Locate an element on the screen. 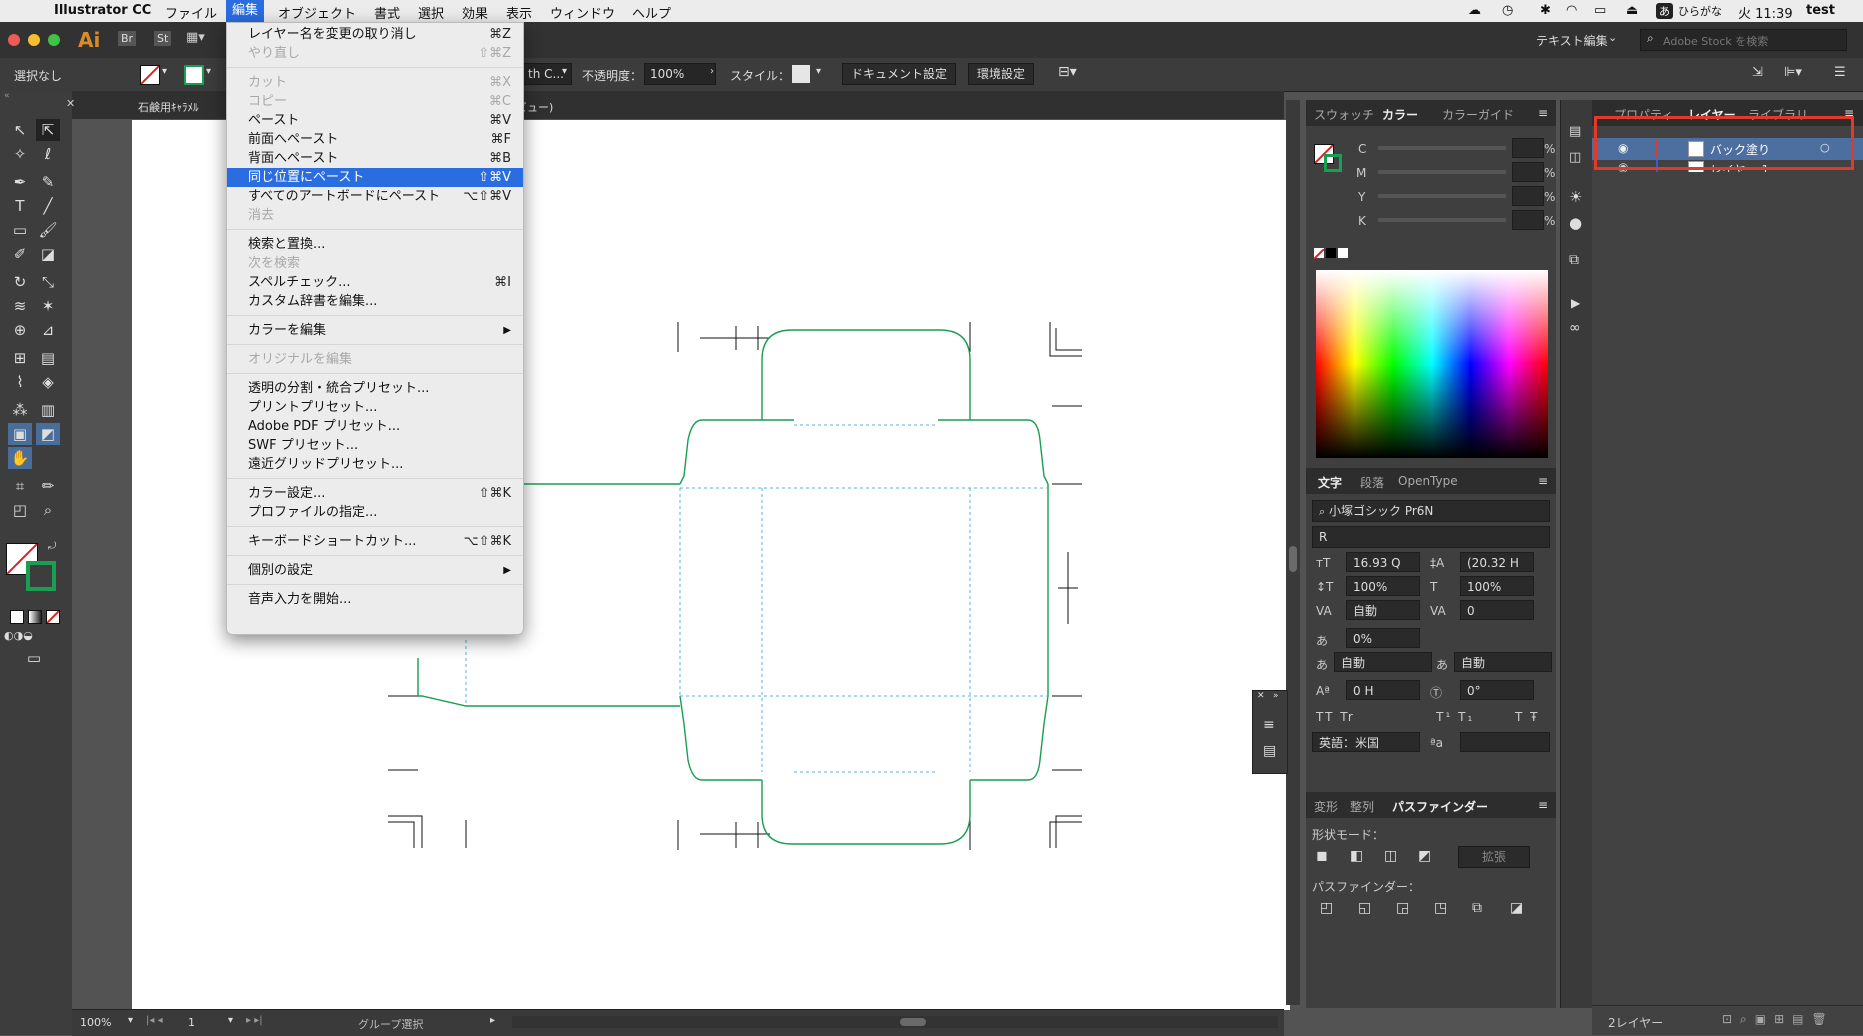 This screenshot has width=1863, height=1036. document-setup-button: ドキュメント設定 is located at coordinates (899, 74).